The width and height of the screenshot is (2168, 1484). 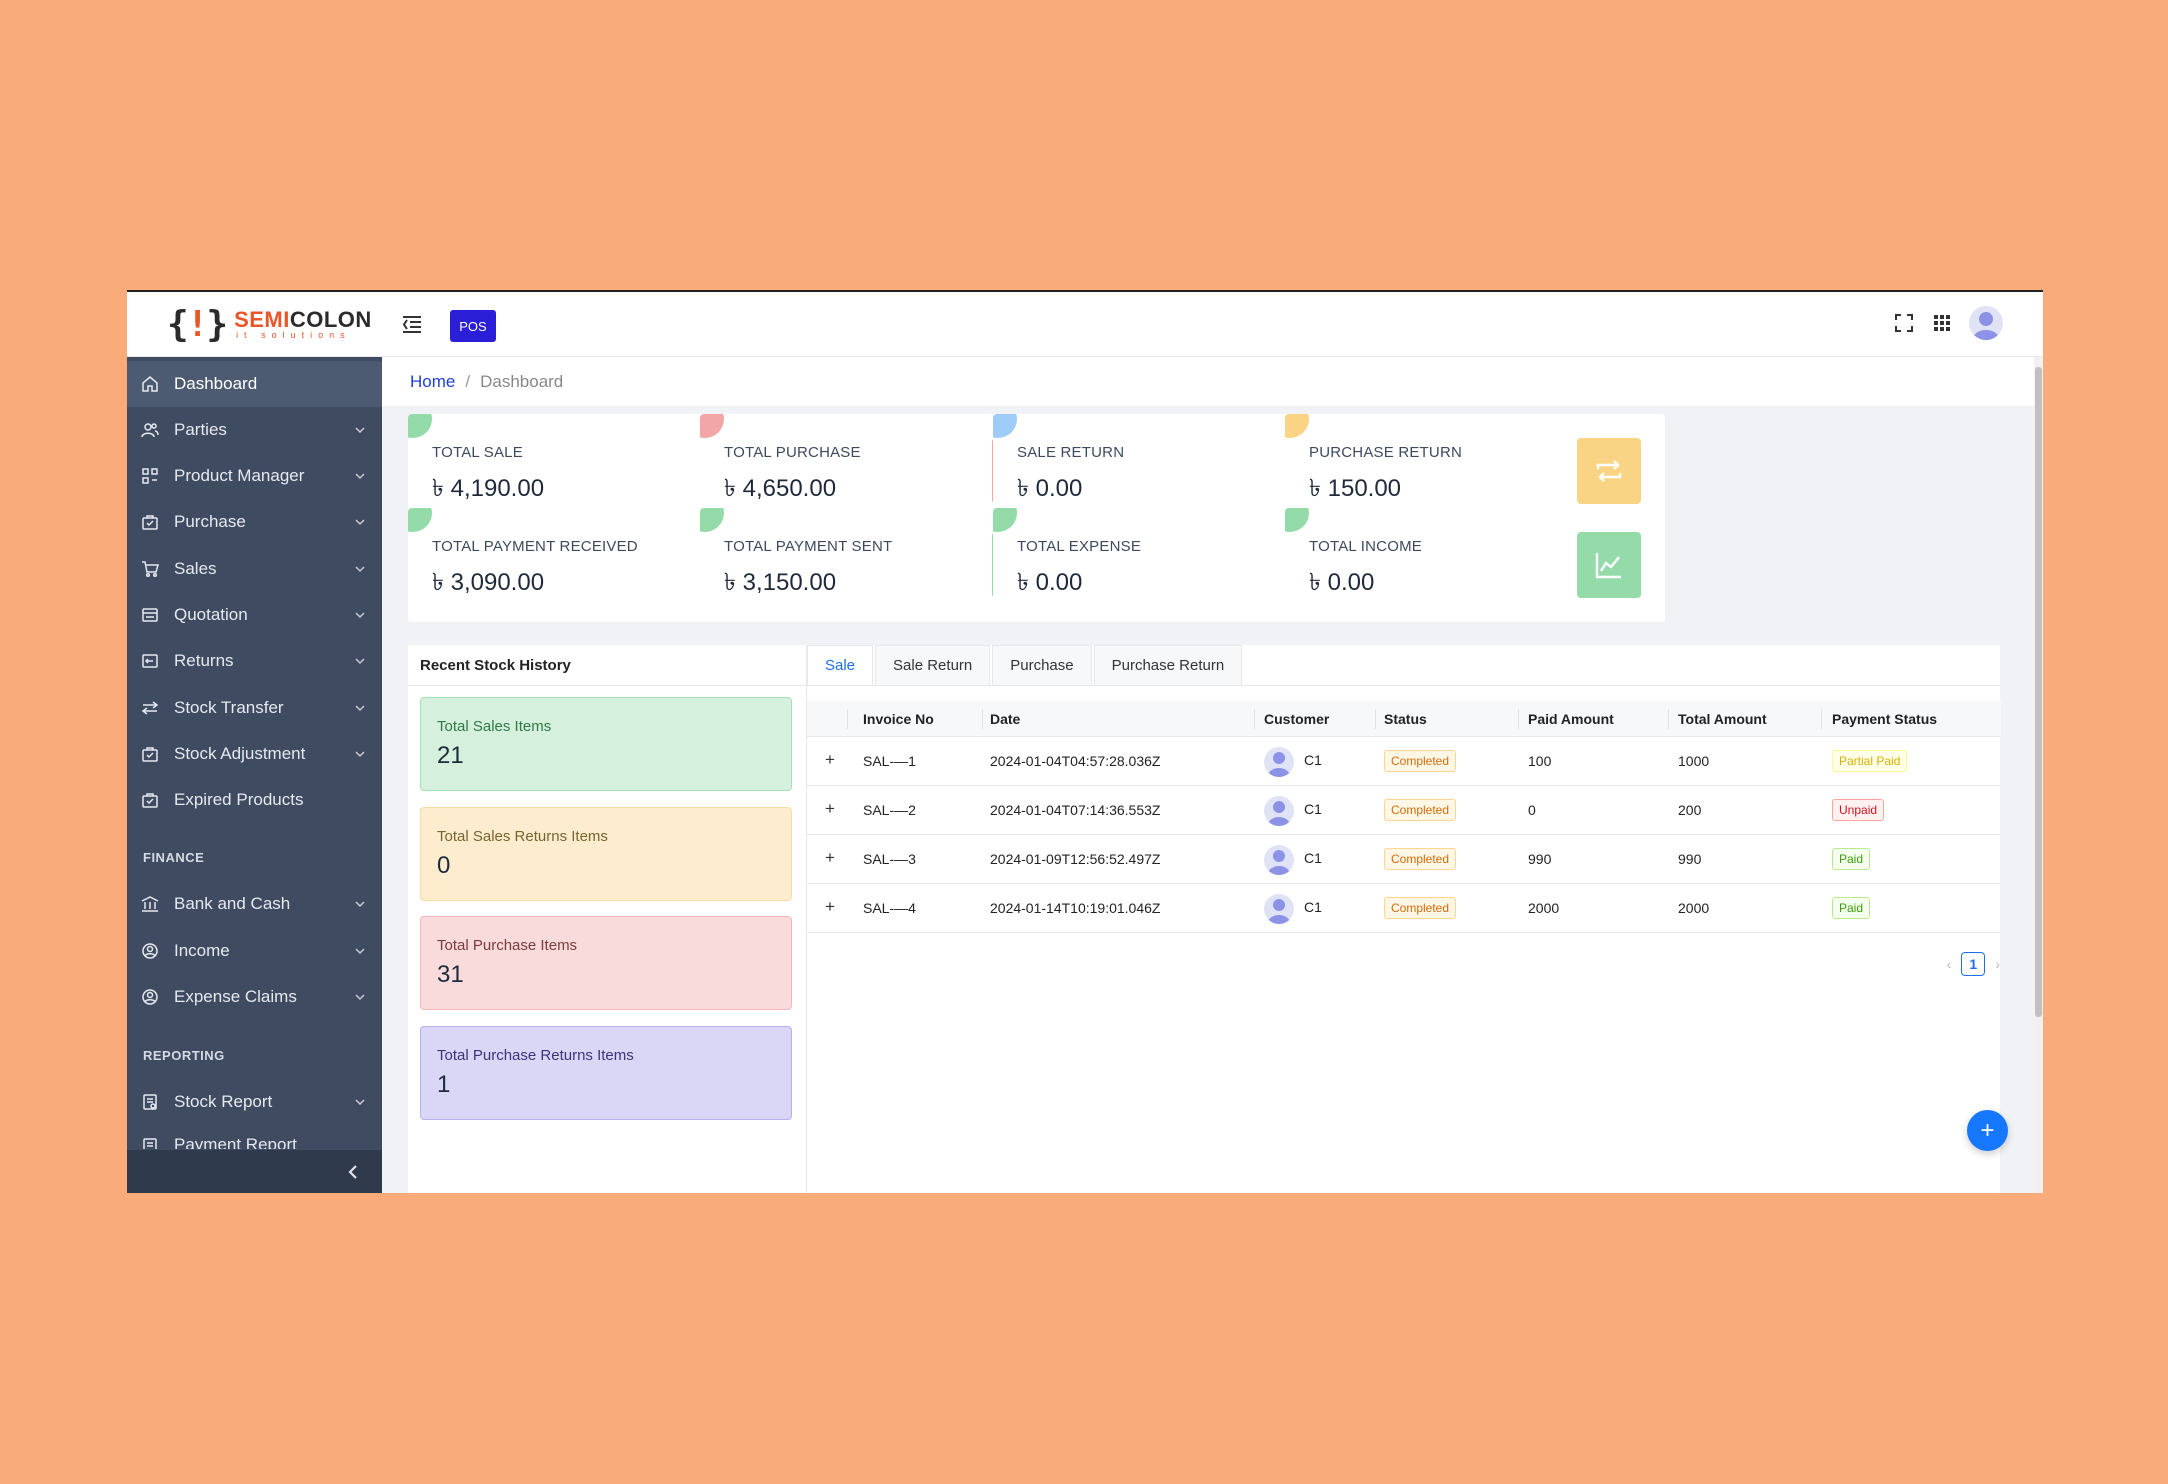 What do you see at coordinates (184, 1055) in the screenshot?
I see `sidebar-section-reporting: REPORTING` at bounding box center [184, 1055].